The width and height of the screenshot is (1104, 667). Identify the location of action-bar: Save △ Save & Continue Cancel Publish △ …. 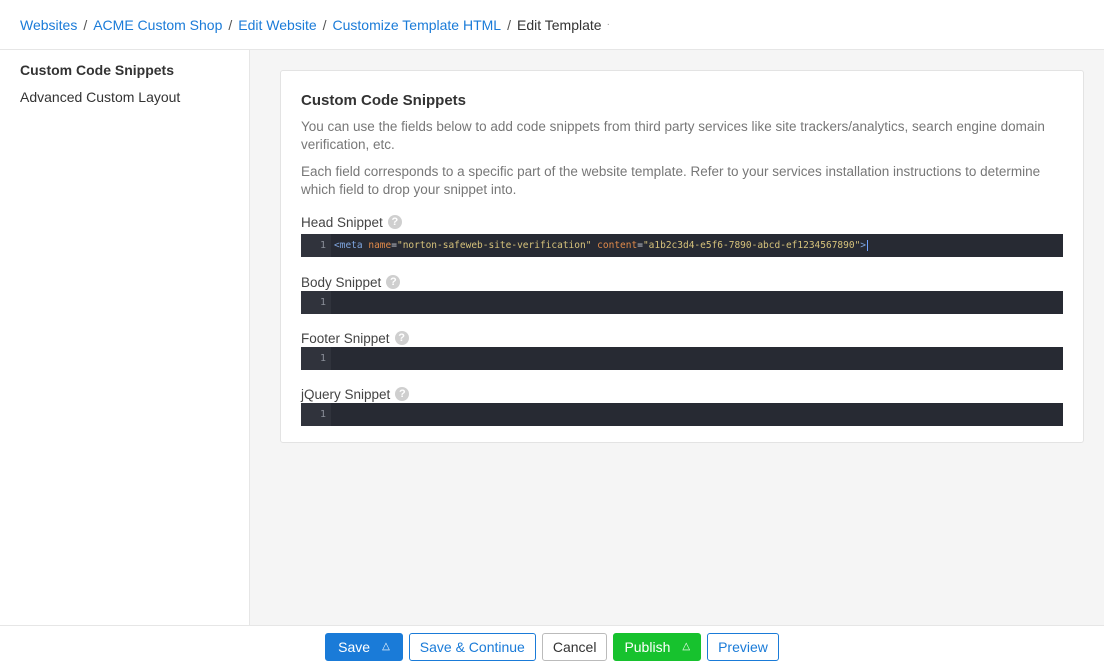
(552, 646).